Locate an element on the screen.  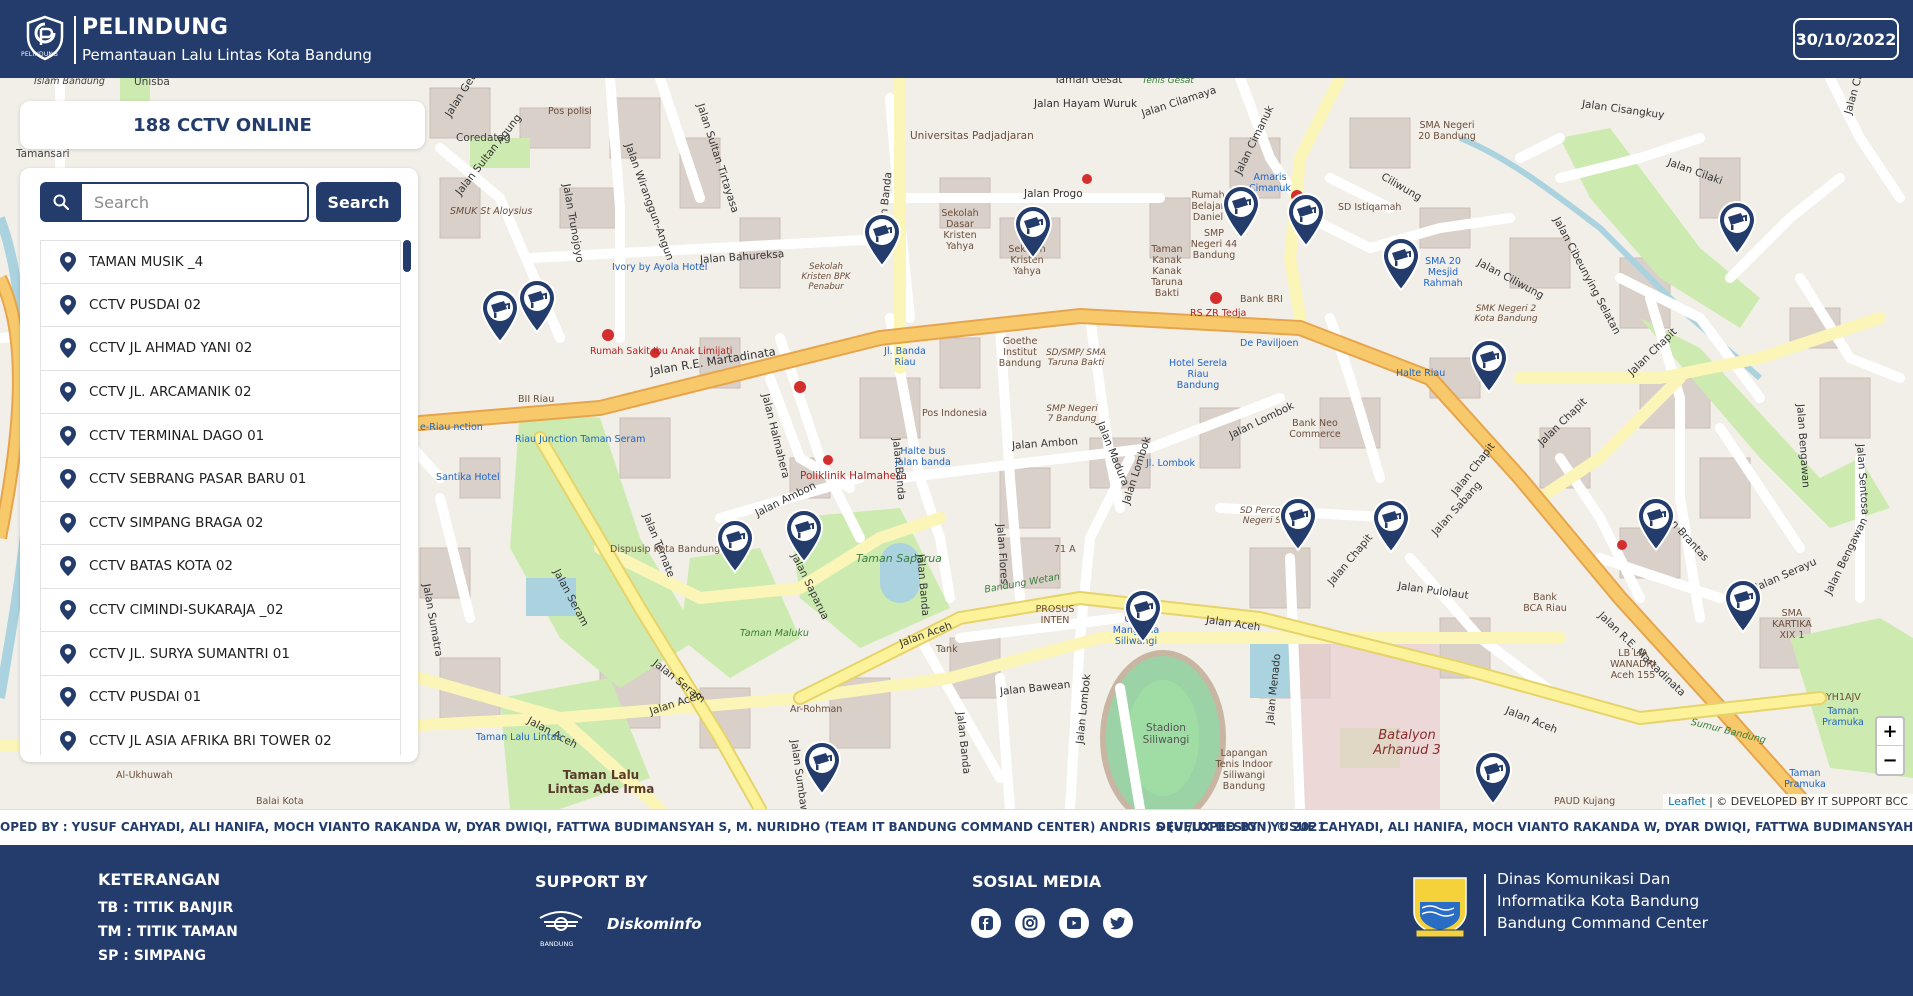
keterangan-item-tb: TB : TITIK BANJIR is located at coordinates (166, 908).